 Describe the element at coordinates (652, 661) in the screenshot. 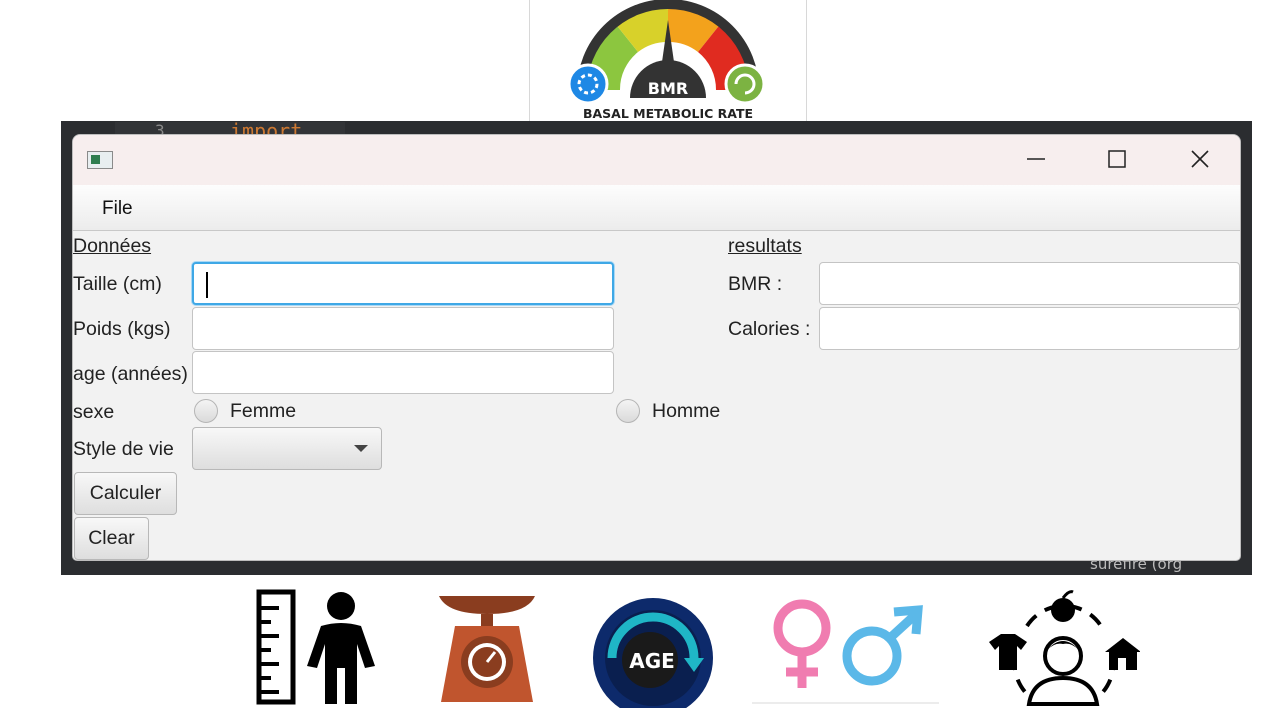

I see `age-icon-text: AGE` at that location.